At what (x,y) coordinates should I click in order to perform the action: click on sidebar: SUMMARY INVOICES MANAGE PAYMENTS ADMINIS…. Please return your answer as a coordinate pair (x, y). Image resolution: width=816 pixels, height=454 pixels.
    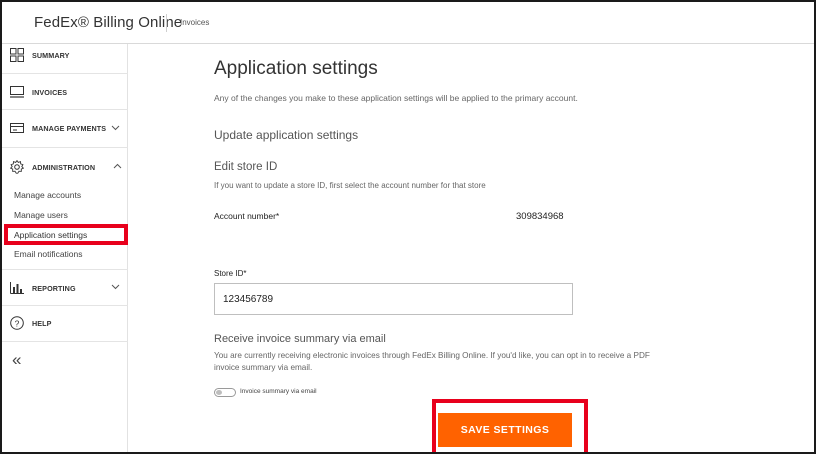
    Looking at the image, I should click on (65, 248).